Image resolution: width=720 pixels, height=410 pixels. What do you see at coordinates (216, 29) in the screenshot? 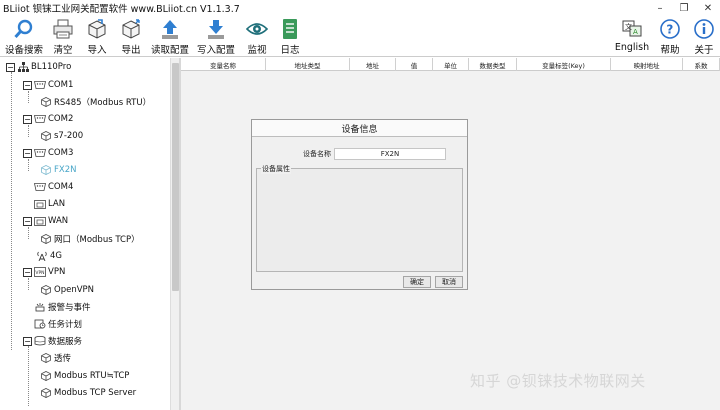
I see `download-arrow-icon` at bounding box center [216, 29].